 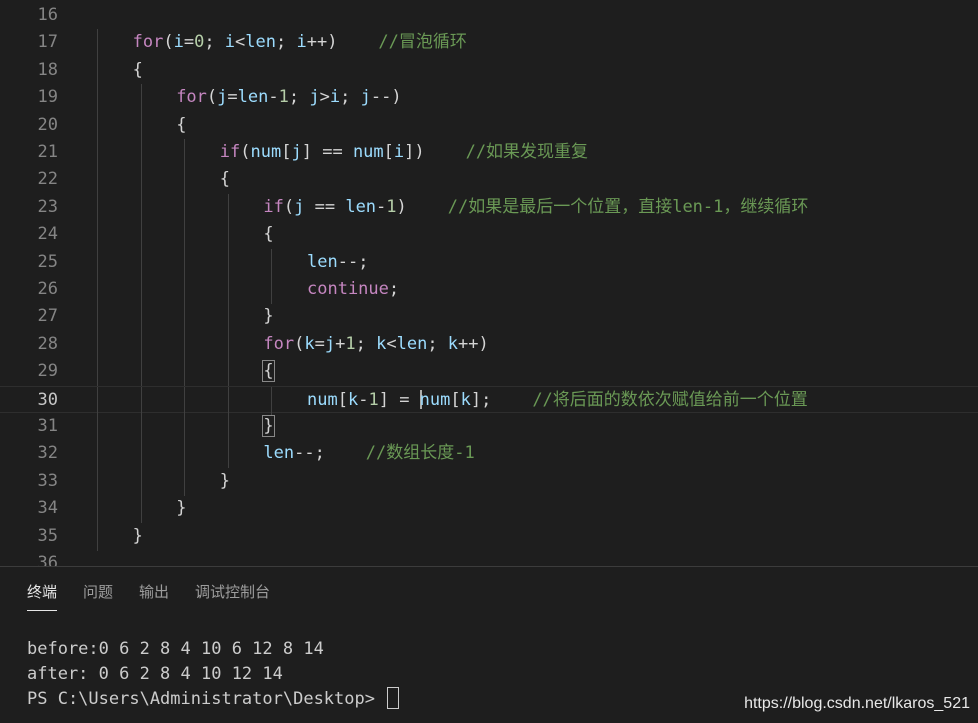 I want to click on code-line: 22 {, so click(x=489, y=180).